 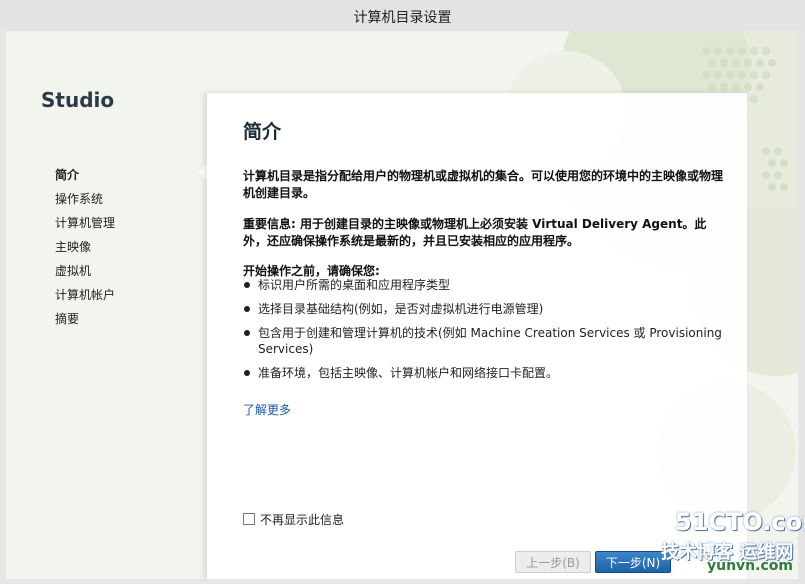 I want to click on studio-brand: Studio, so click(x=78, y=100).